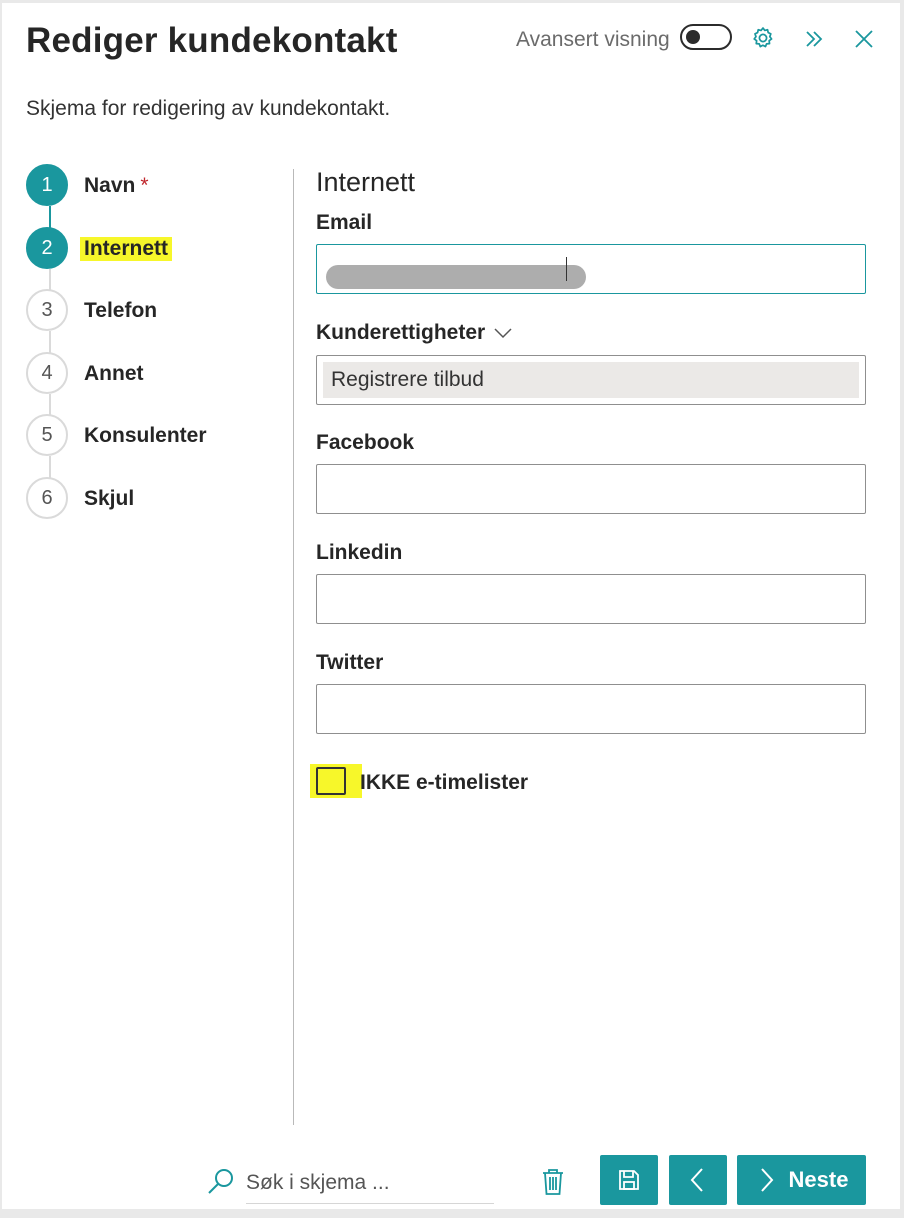  I want to click on step-number: 1, so click(47, 185).